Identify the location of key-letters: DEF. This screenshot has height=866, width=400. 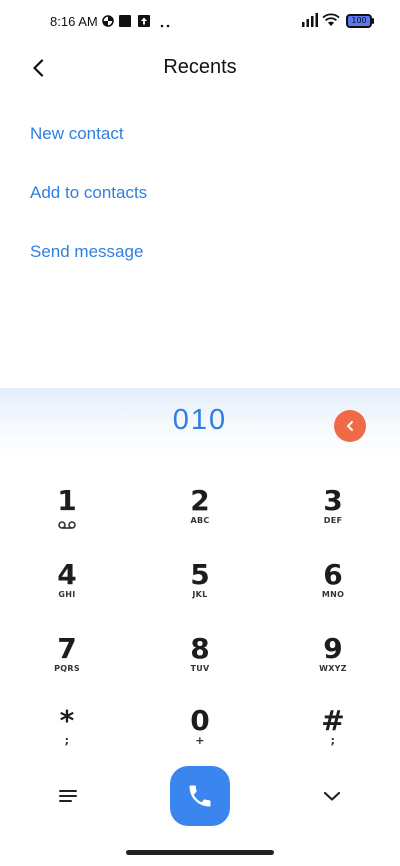
(333, 520).